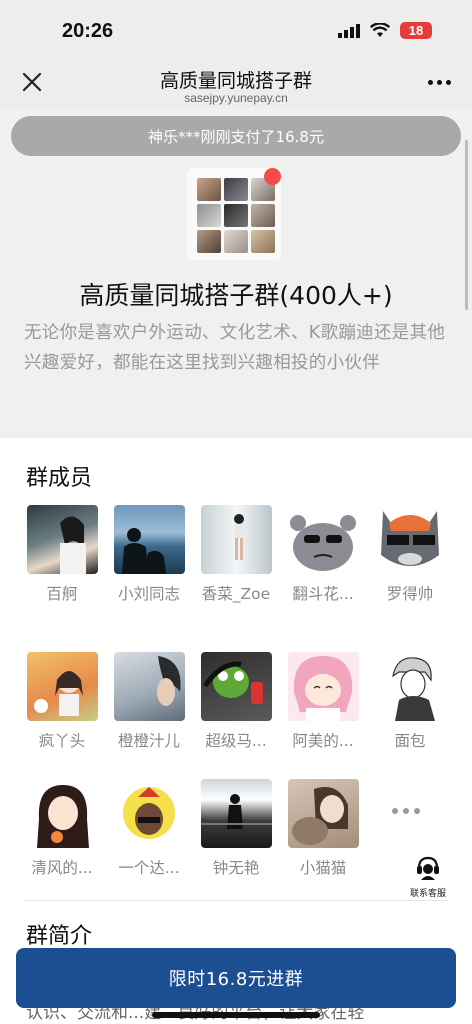  What do you see at coordinates (349, 30) in the screenshot?
I see `signal-icon` at bounding box center [349, 30].